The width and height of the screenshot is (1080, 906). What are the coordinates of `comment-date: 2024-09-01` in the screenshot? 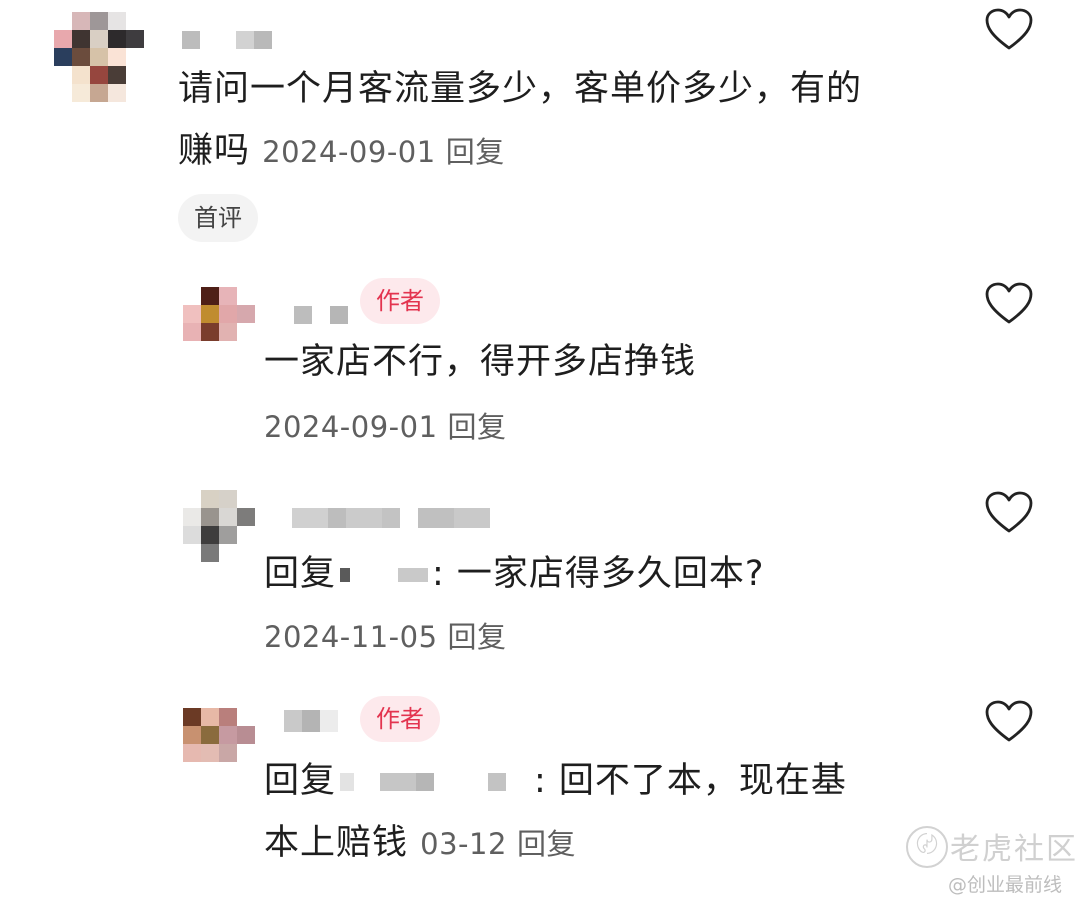 It's located at (349, 152).